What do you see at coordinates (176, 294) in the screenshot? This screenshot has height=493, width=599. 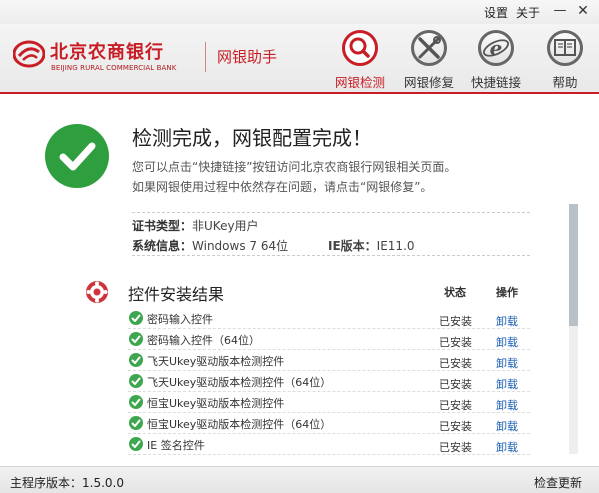 I see `controls-section-title: 控件安装结果` at bounding box center [176, 294].